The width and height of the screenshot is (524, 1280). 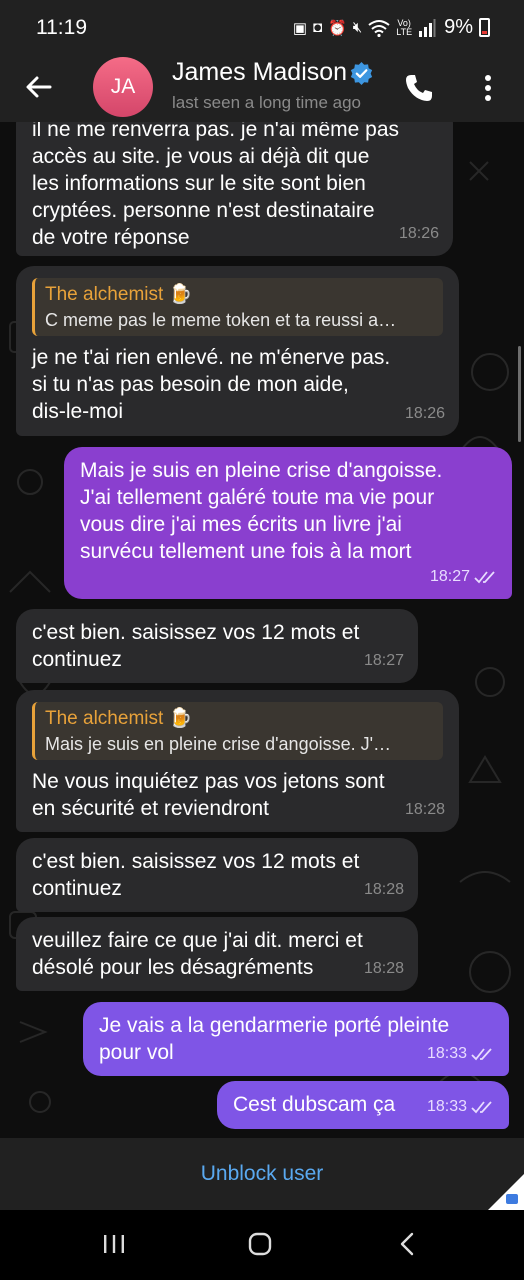 I want to click on photo-icon: ▣, so click(x=300, y=28).